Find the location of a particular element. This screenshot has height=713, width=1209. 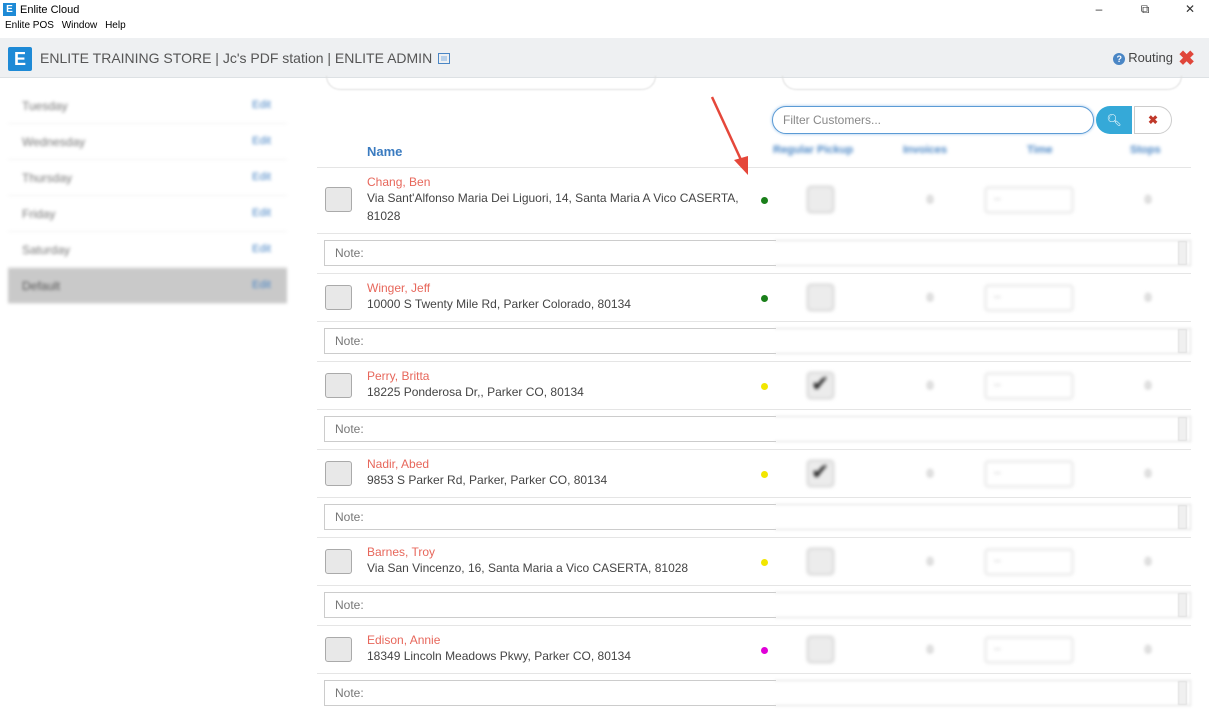

routing-help: ? Routing is located at coordinates (1143, 57).